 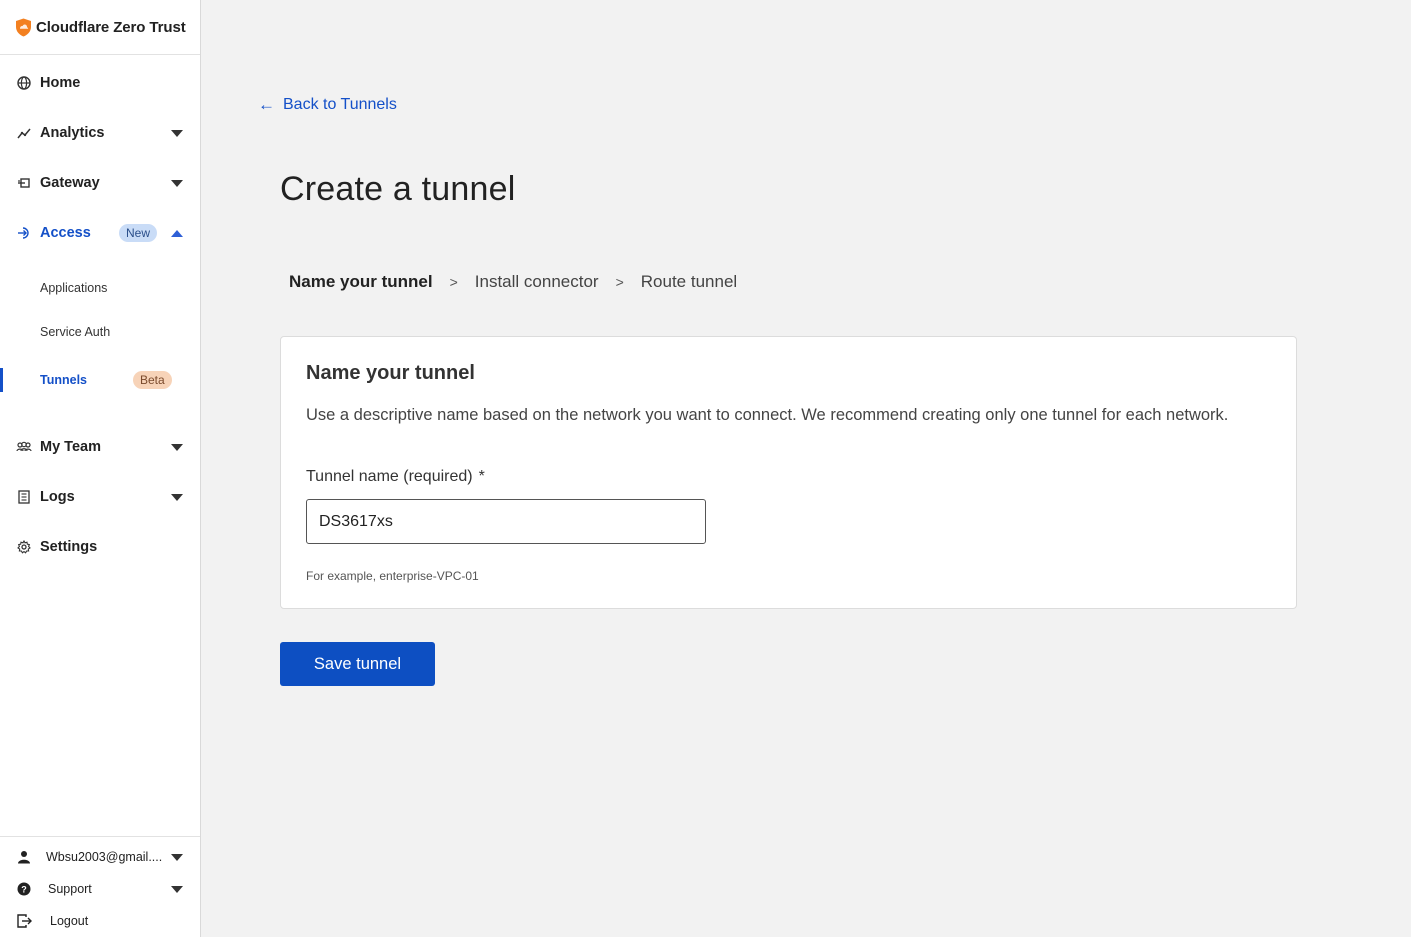 I want to click on cloudflare-shield-icon, so click(x=23, y=27).